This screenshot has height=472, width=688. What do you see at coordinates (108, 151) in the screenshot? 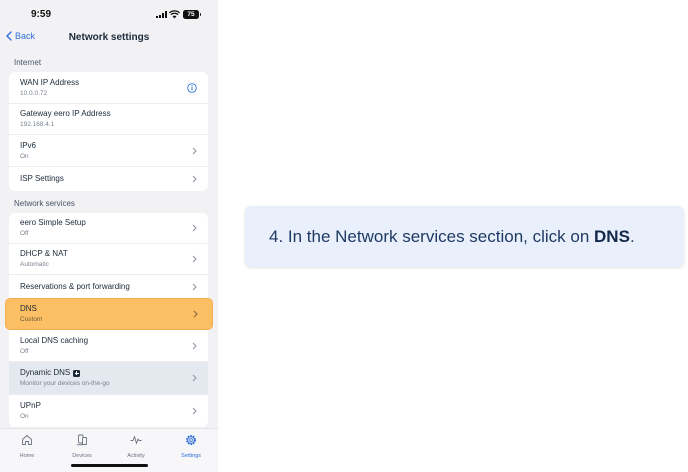
I see `row-ipv6: IPv6 On` at bounding box center [108, 151].